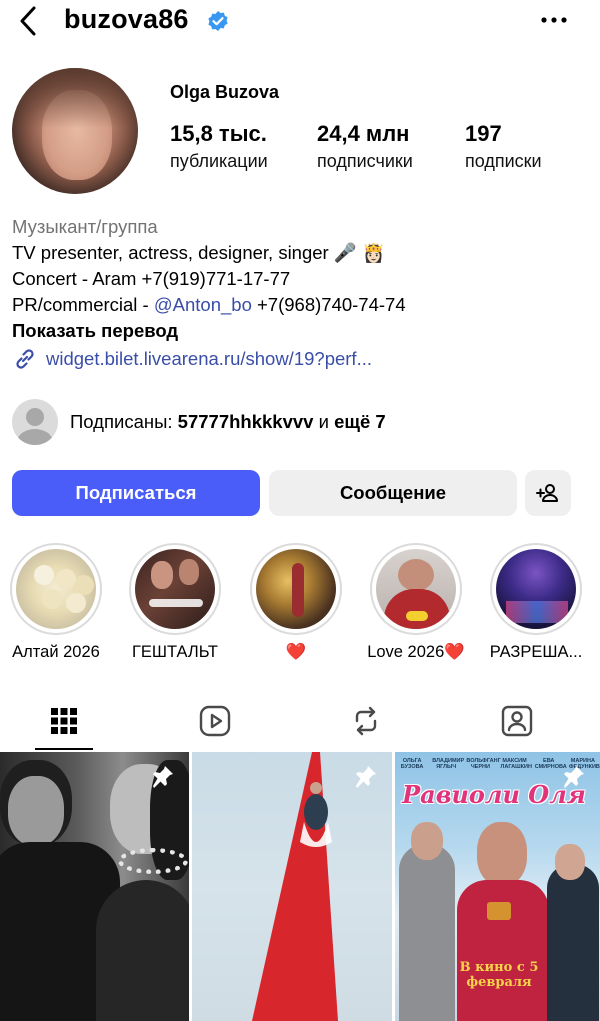 Image resolution: width=600 pixels, height=1021 pixels. Describe the element at coordinates (427, 932) in the screenshot. I see `poster-man-left` at that location.